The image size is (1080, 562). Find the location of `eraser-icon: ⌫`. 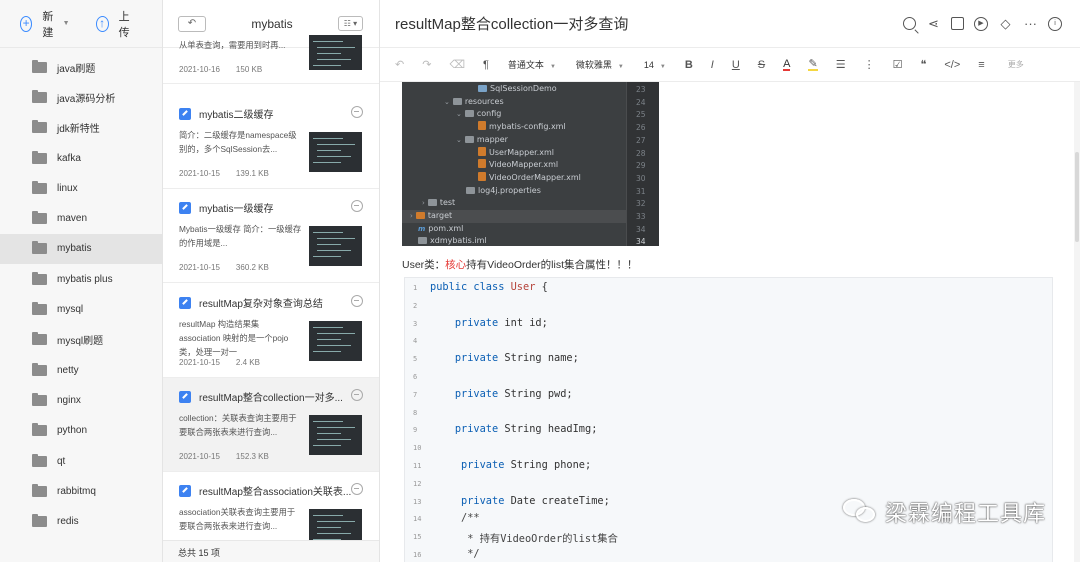

eraser-icon: ⌫ is located at coordinates (457, 64).